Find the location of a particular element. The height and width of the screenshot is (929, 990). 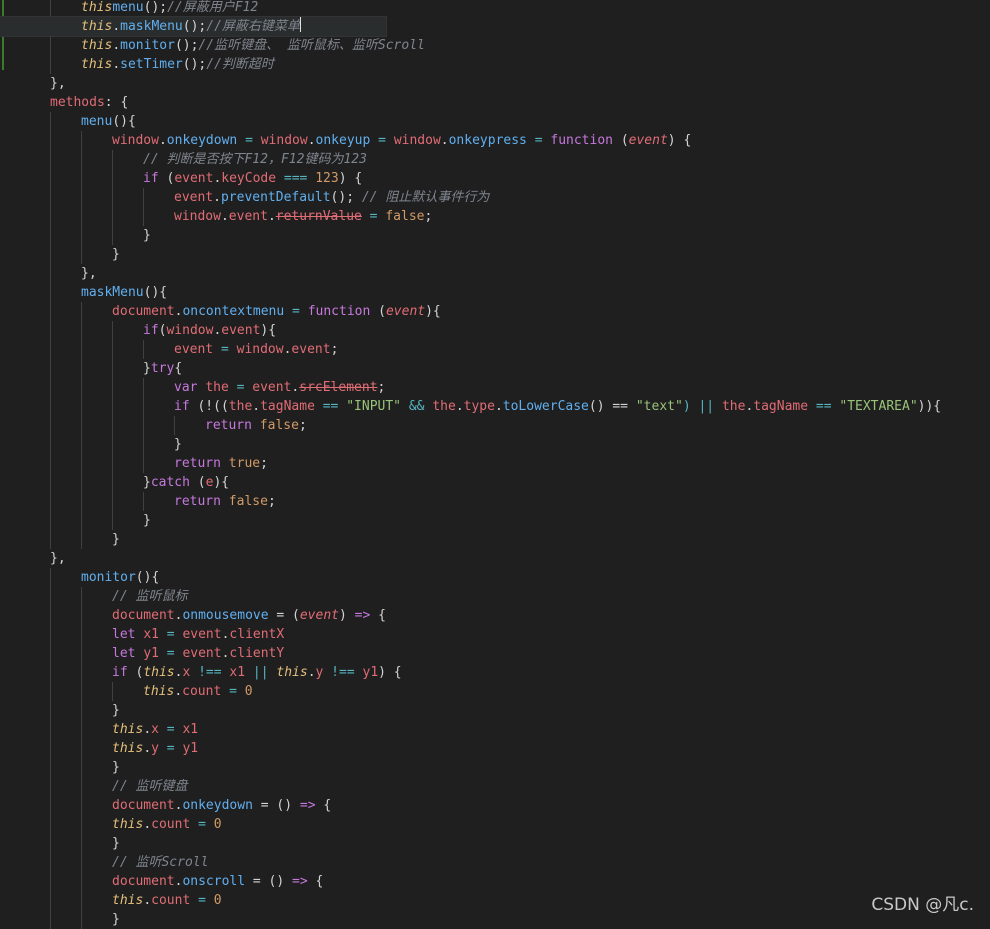

code-line: maskMenu(){ is located at coordinates (83, 292).